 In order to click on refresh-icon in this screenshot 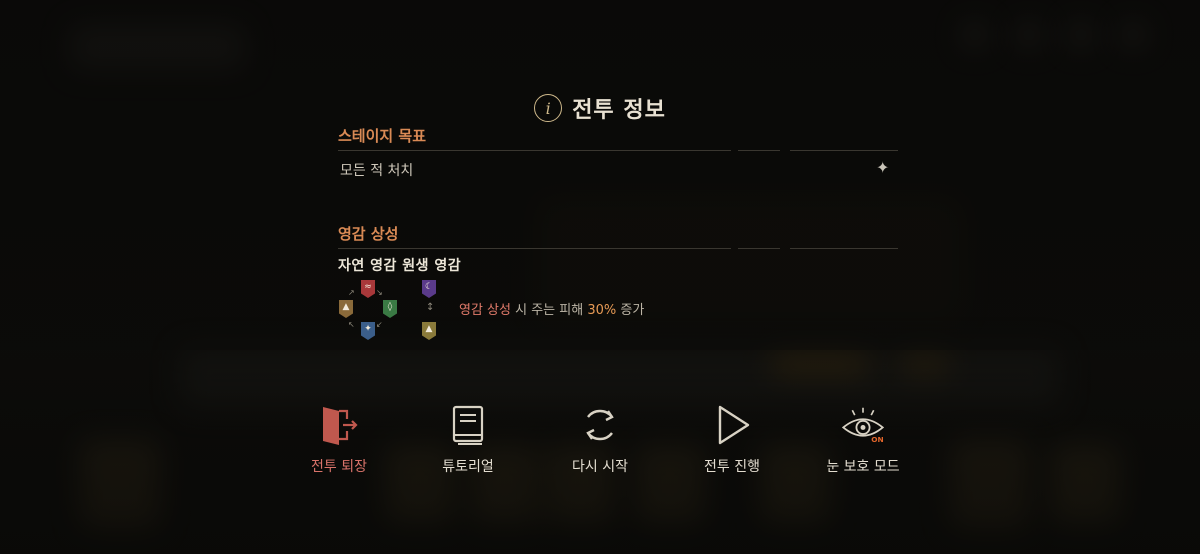, I will do `click(600, 425)`.